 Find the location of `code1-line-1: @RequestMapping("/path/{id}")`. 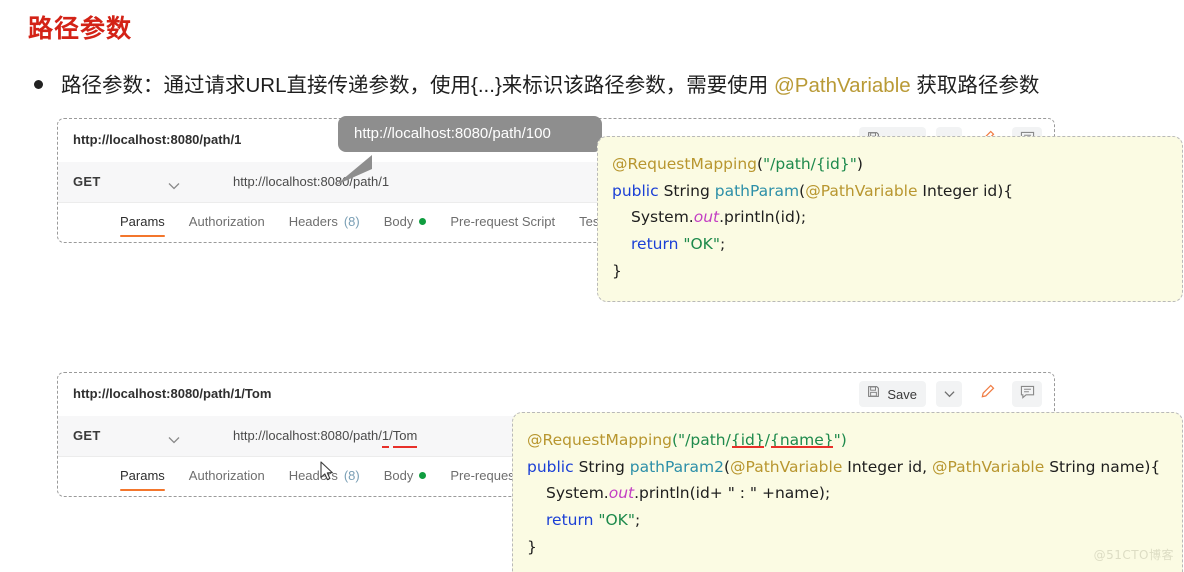

code1-line-1: @RequestMapping("/path/{id}") is located at coordinates (737, 164).